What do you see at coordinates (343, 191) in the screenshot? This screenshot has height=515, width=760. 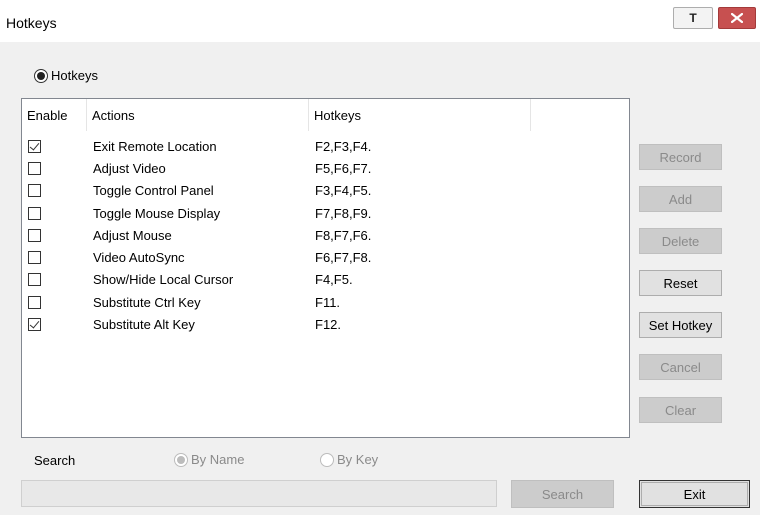 I see `hotkey-cell: F3,F4,F5.` at bounding box center [343, 191].